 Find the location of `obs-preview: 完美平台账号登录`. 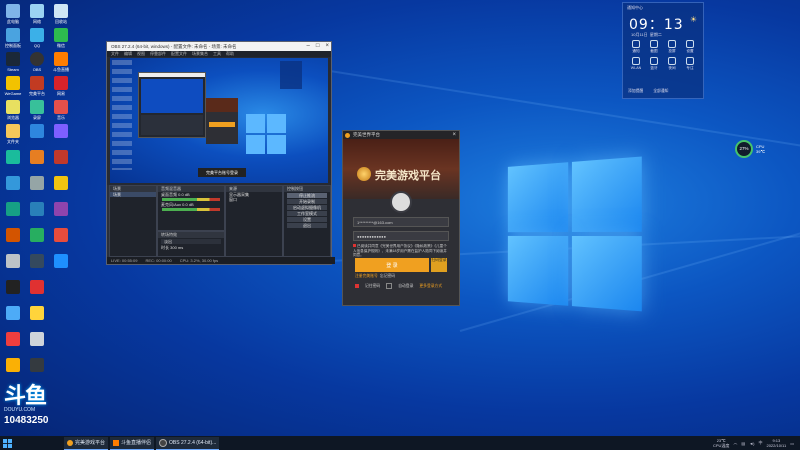

obs-preview: 完美平台账号登录 is located at coordinates (219, 120).